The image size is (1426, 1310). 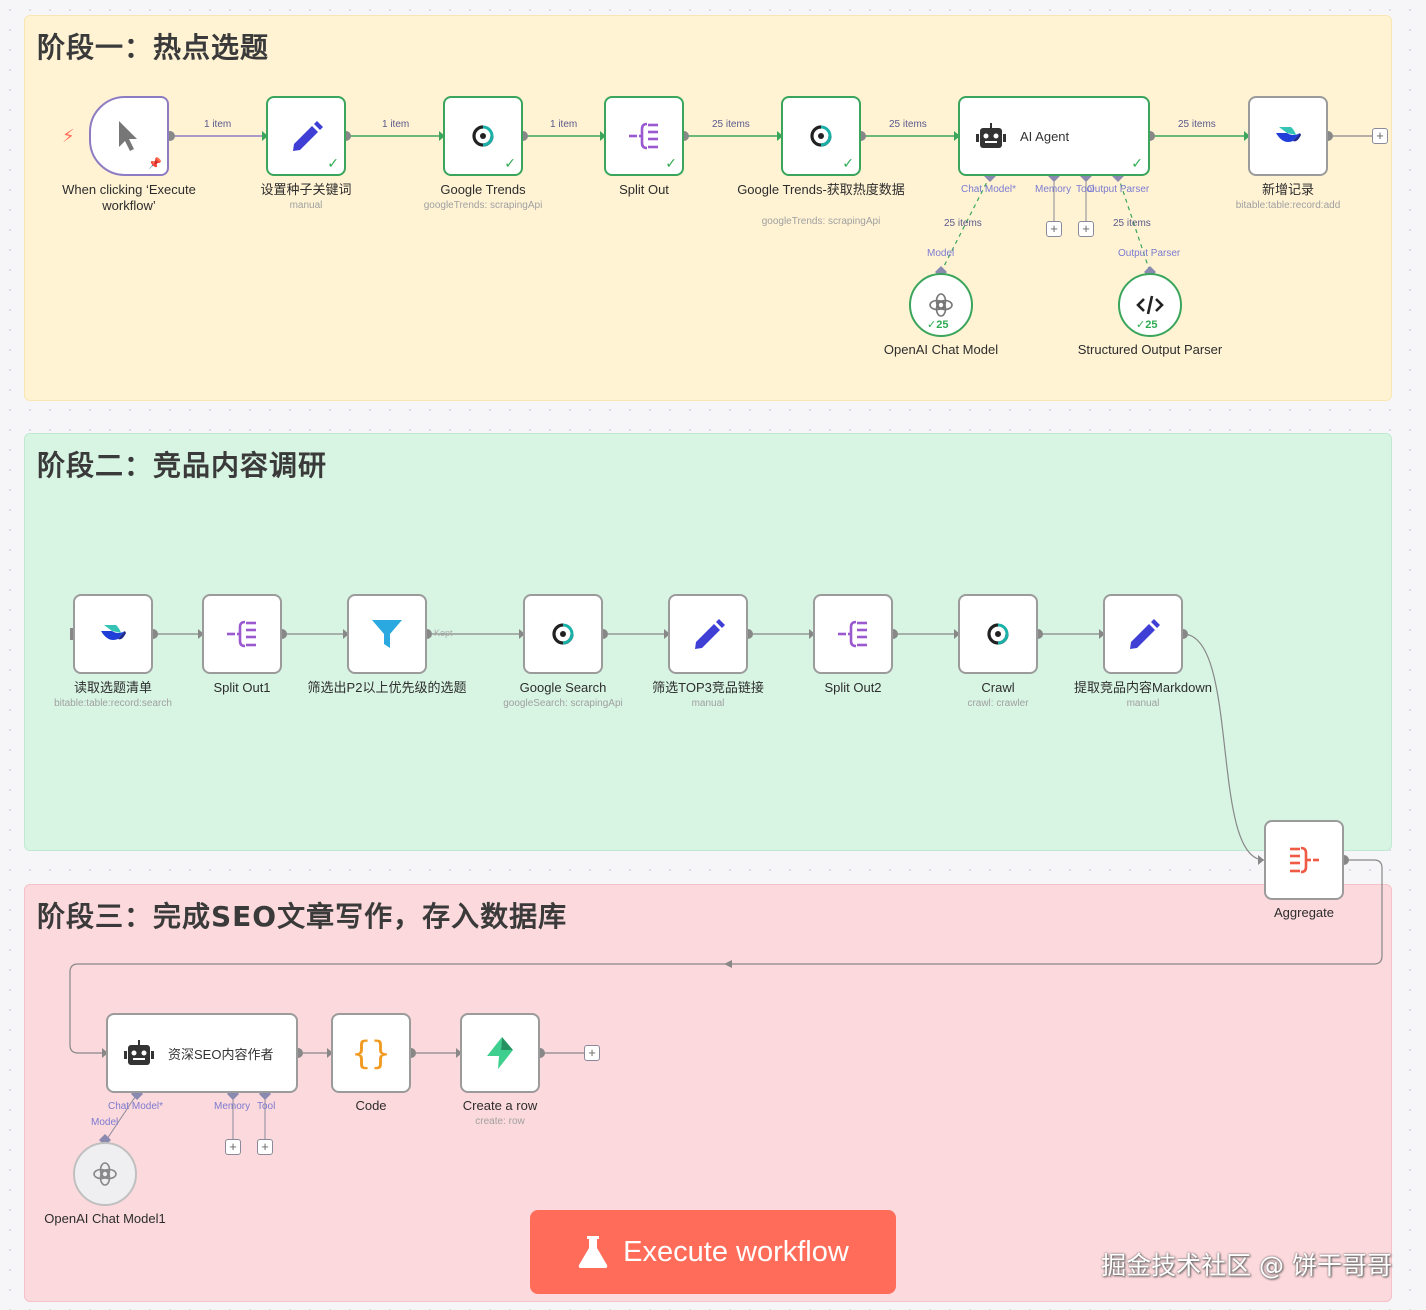 I want to click on node-subtitle: create: row, so click(x=500, y=1121).